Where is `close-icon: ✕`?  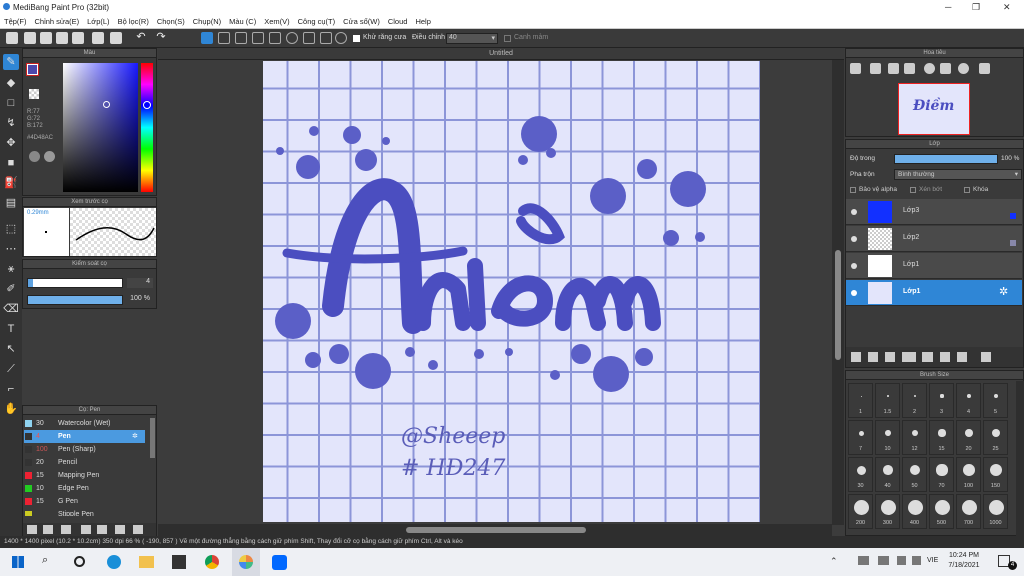 close-icon: ✕ is located at coordinates (1007, 7).